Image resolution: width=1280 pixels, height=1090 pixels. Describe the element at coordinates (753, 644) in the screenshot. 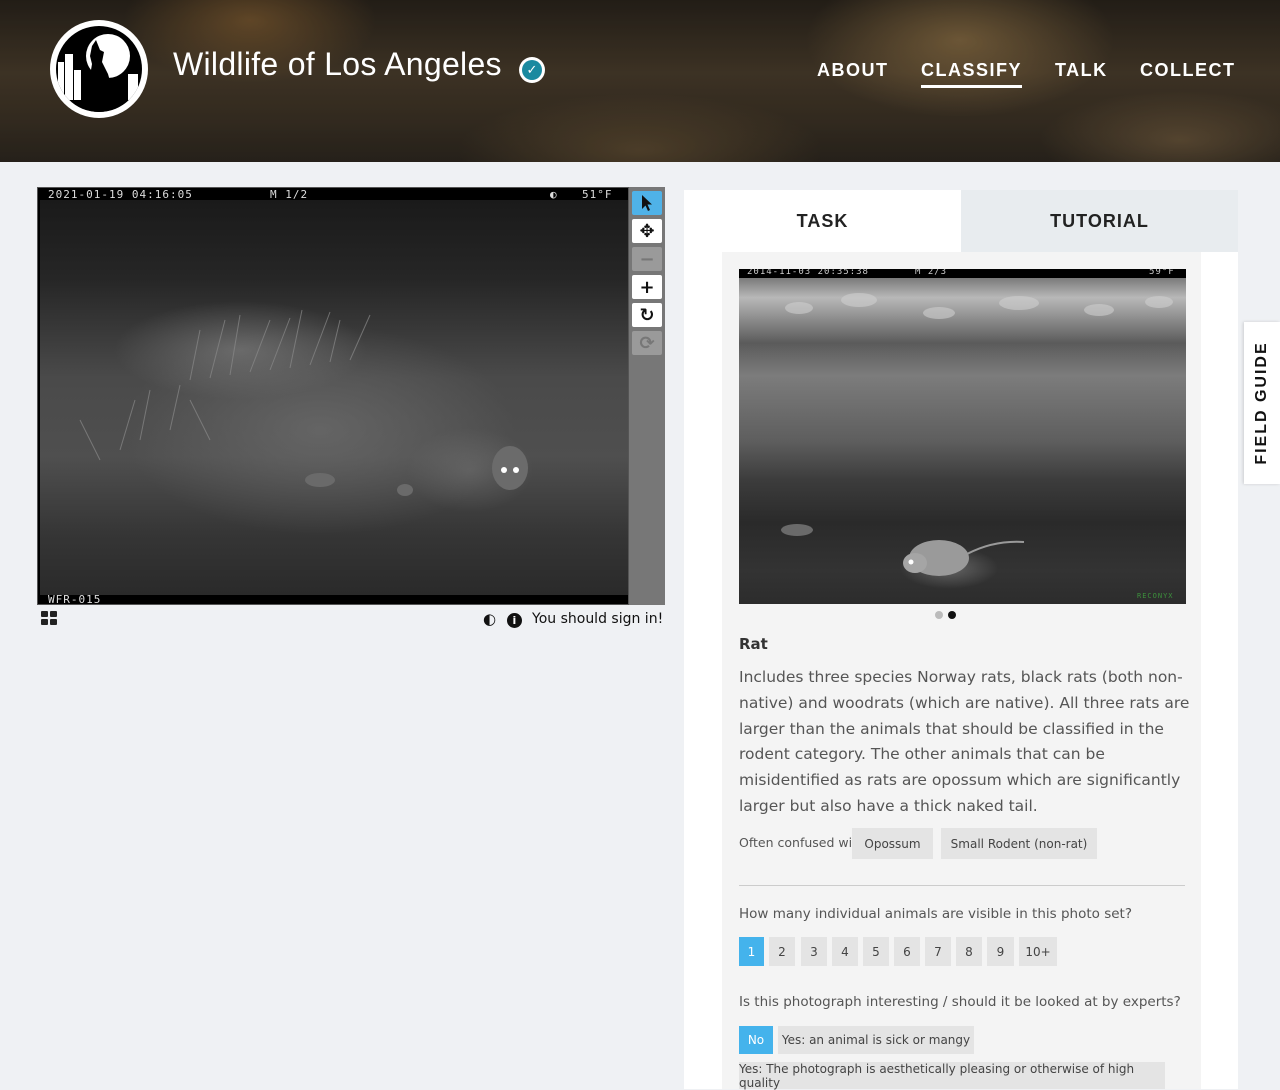

I see `species-name: Rat` at that location.